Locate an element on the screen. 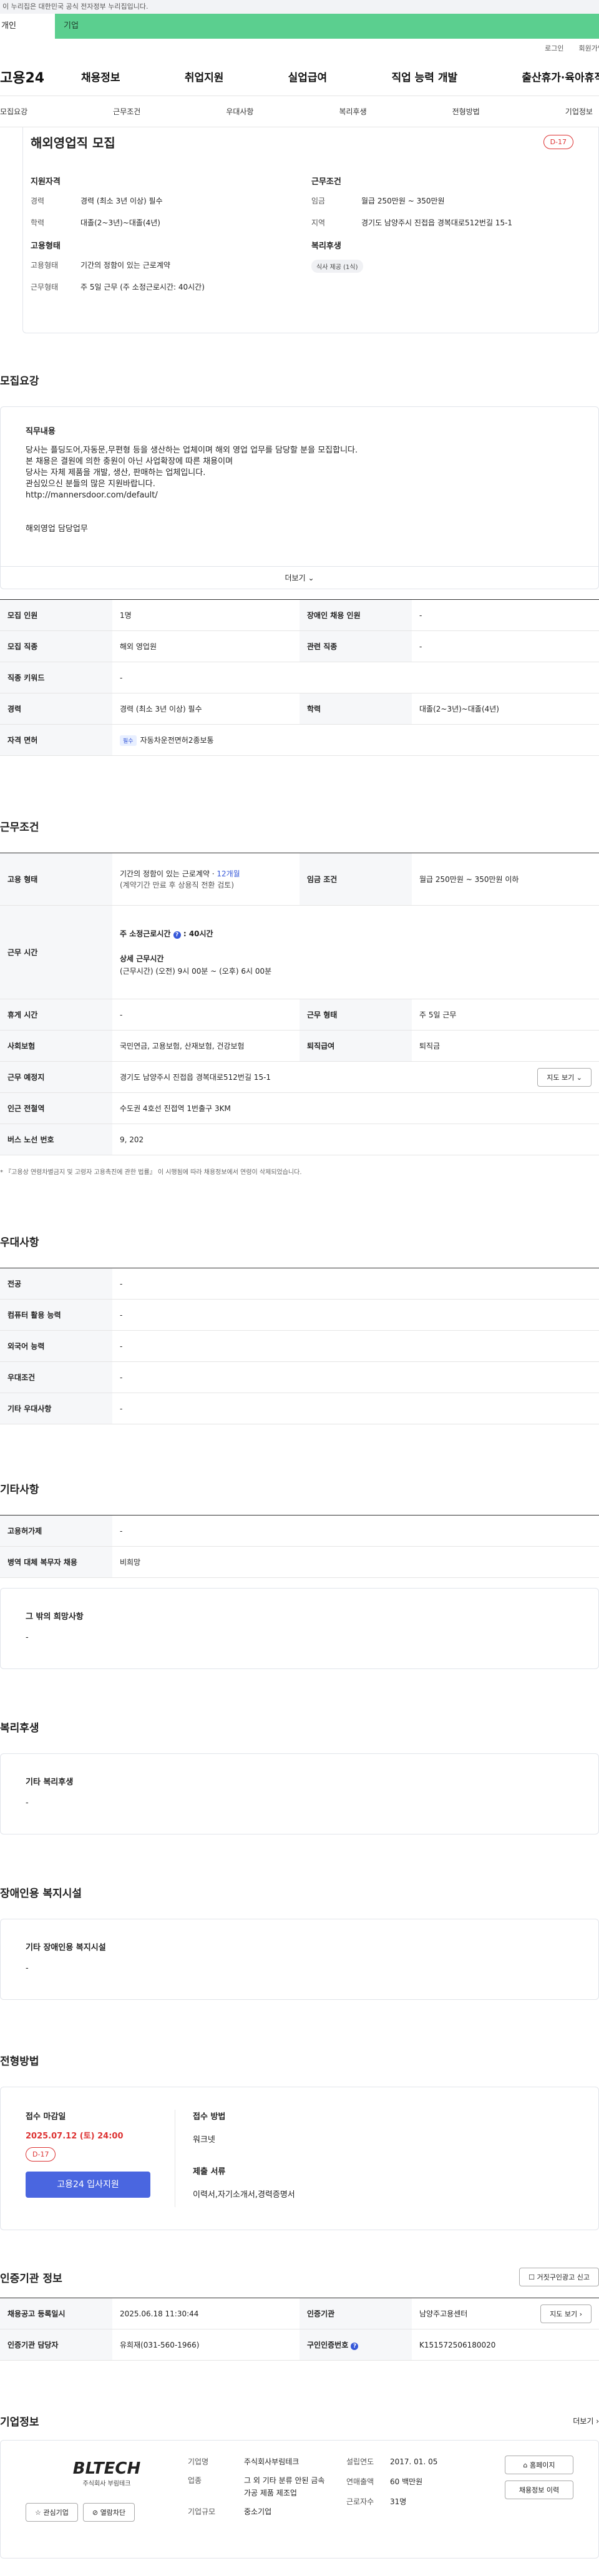 The image size is (599, 2576). welfare-box: 기타 복리후생 - is located at coordinates (299, 1793).